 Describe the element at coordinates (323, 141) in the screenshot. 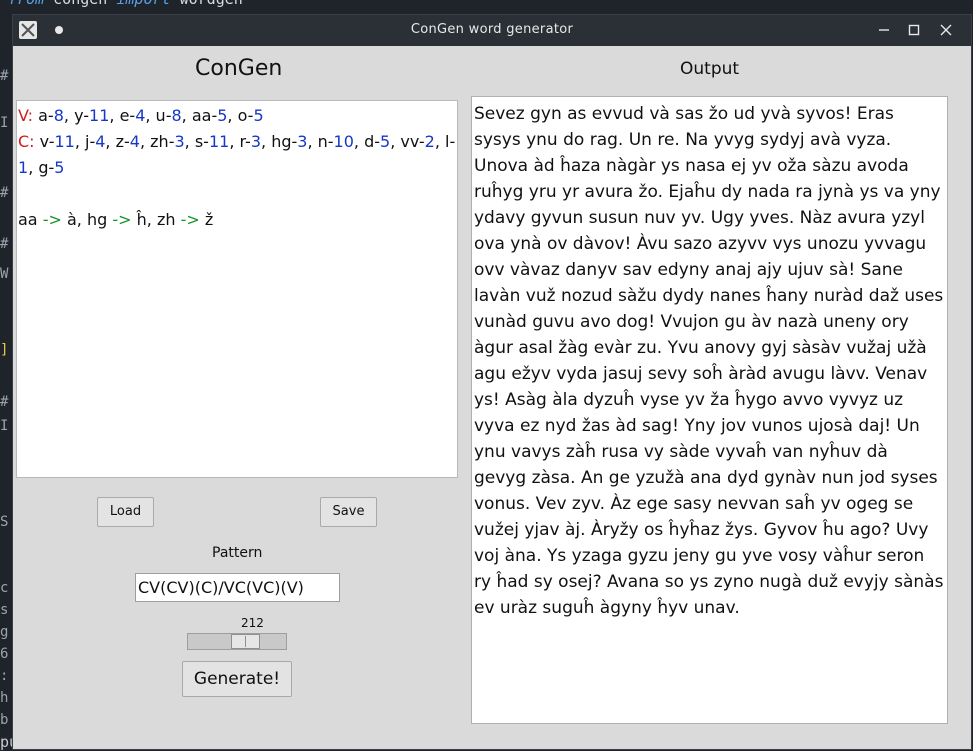

I see `consonant-symbol: n-` at that location.